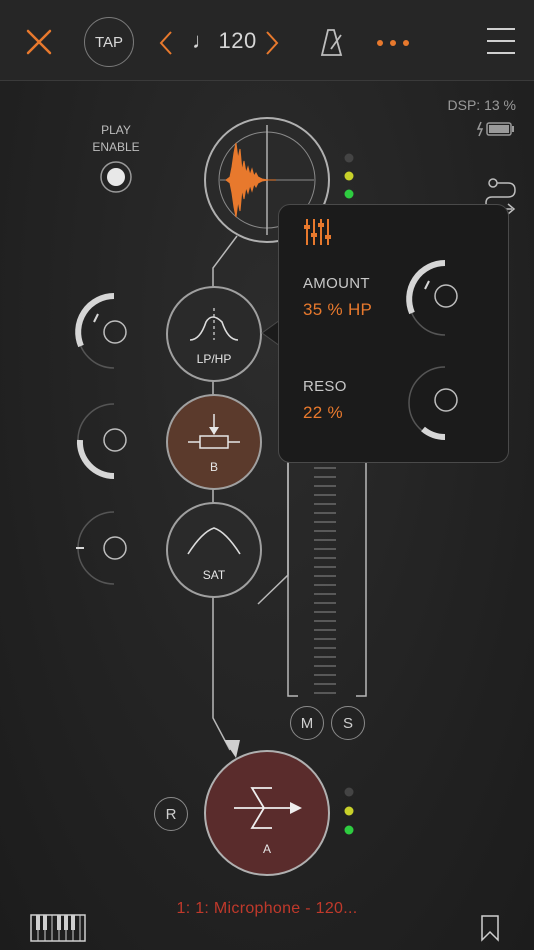 This screenshot has width=534, height=950. I want to click on output-level-leds, so click(349, 811).